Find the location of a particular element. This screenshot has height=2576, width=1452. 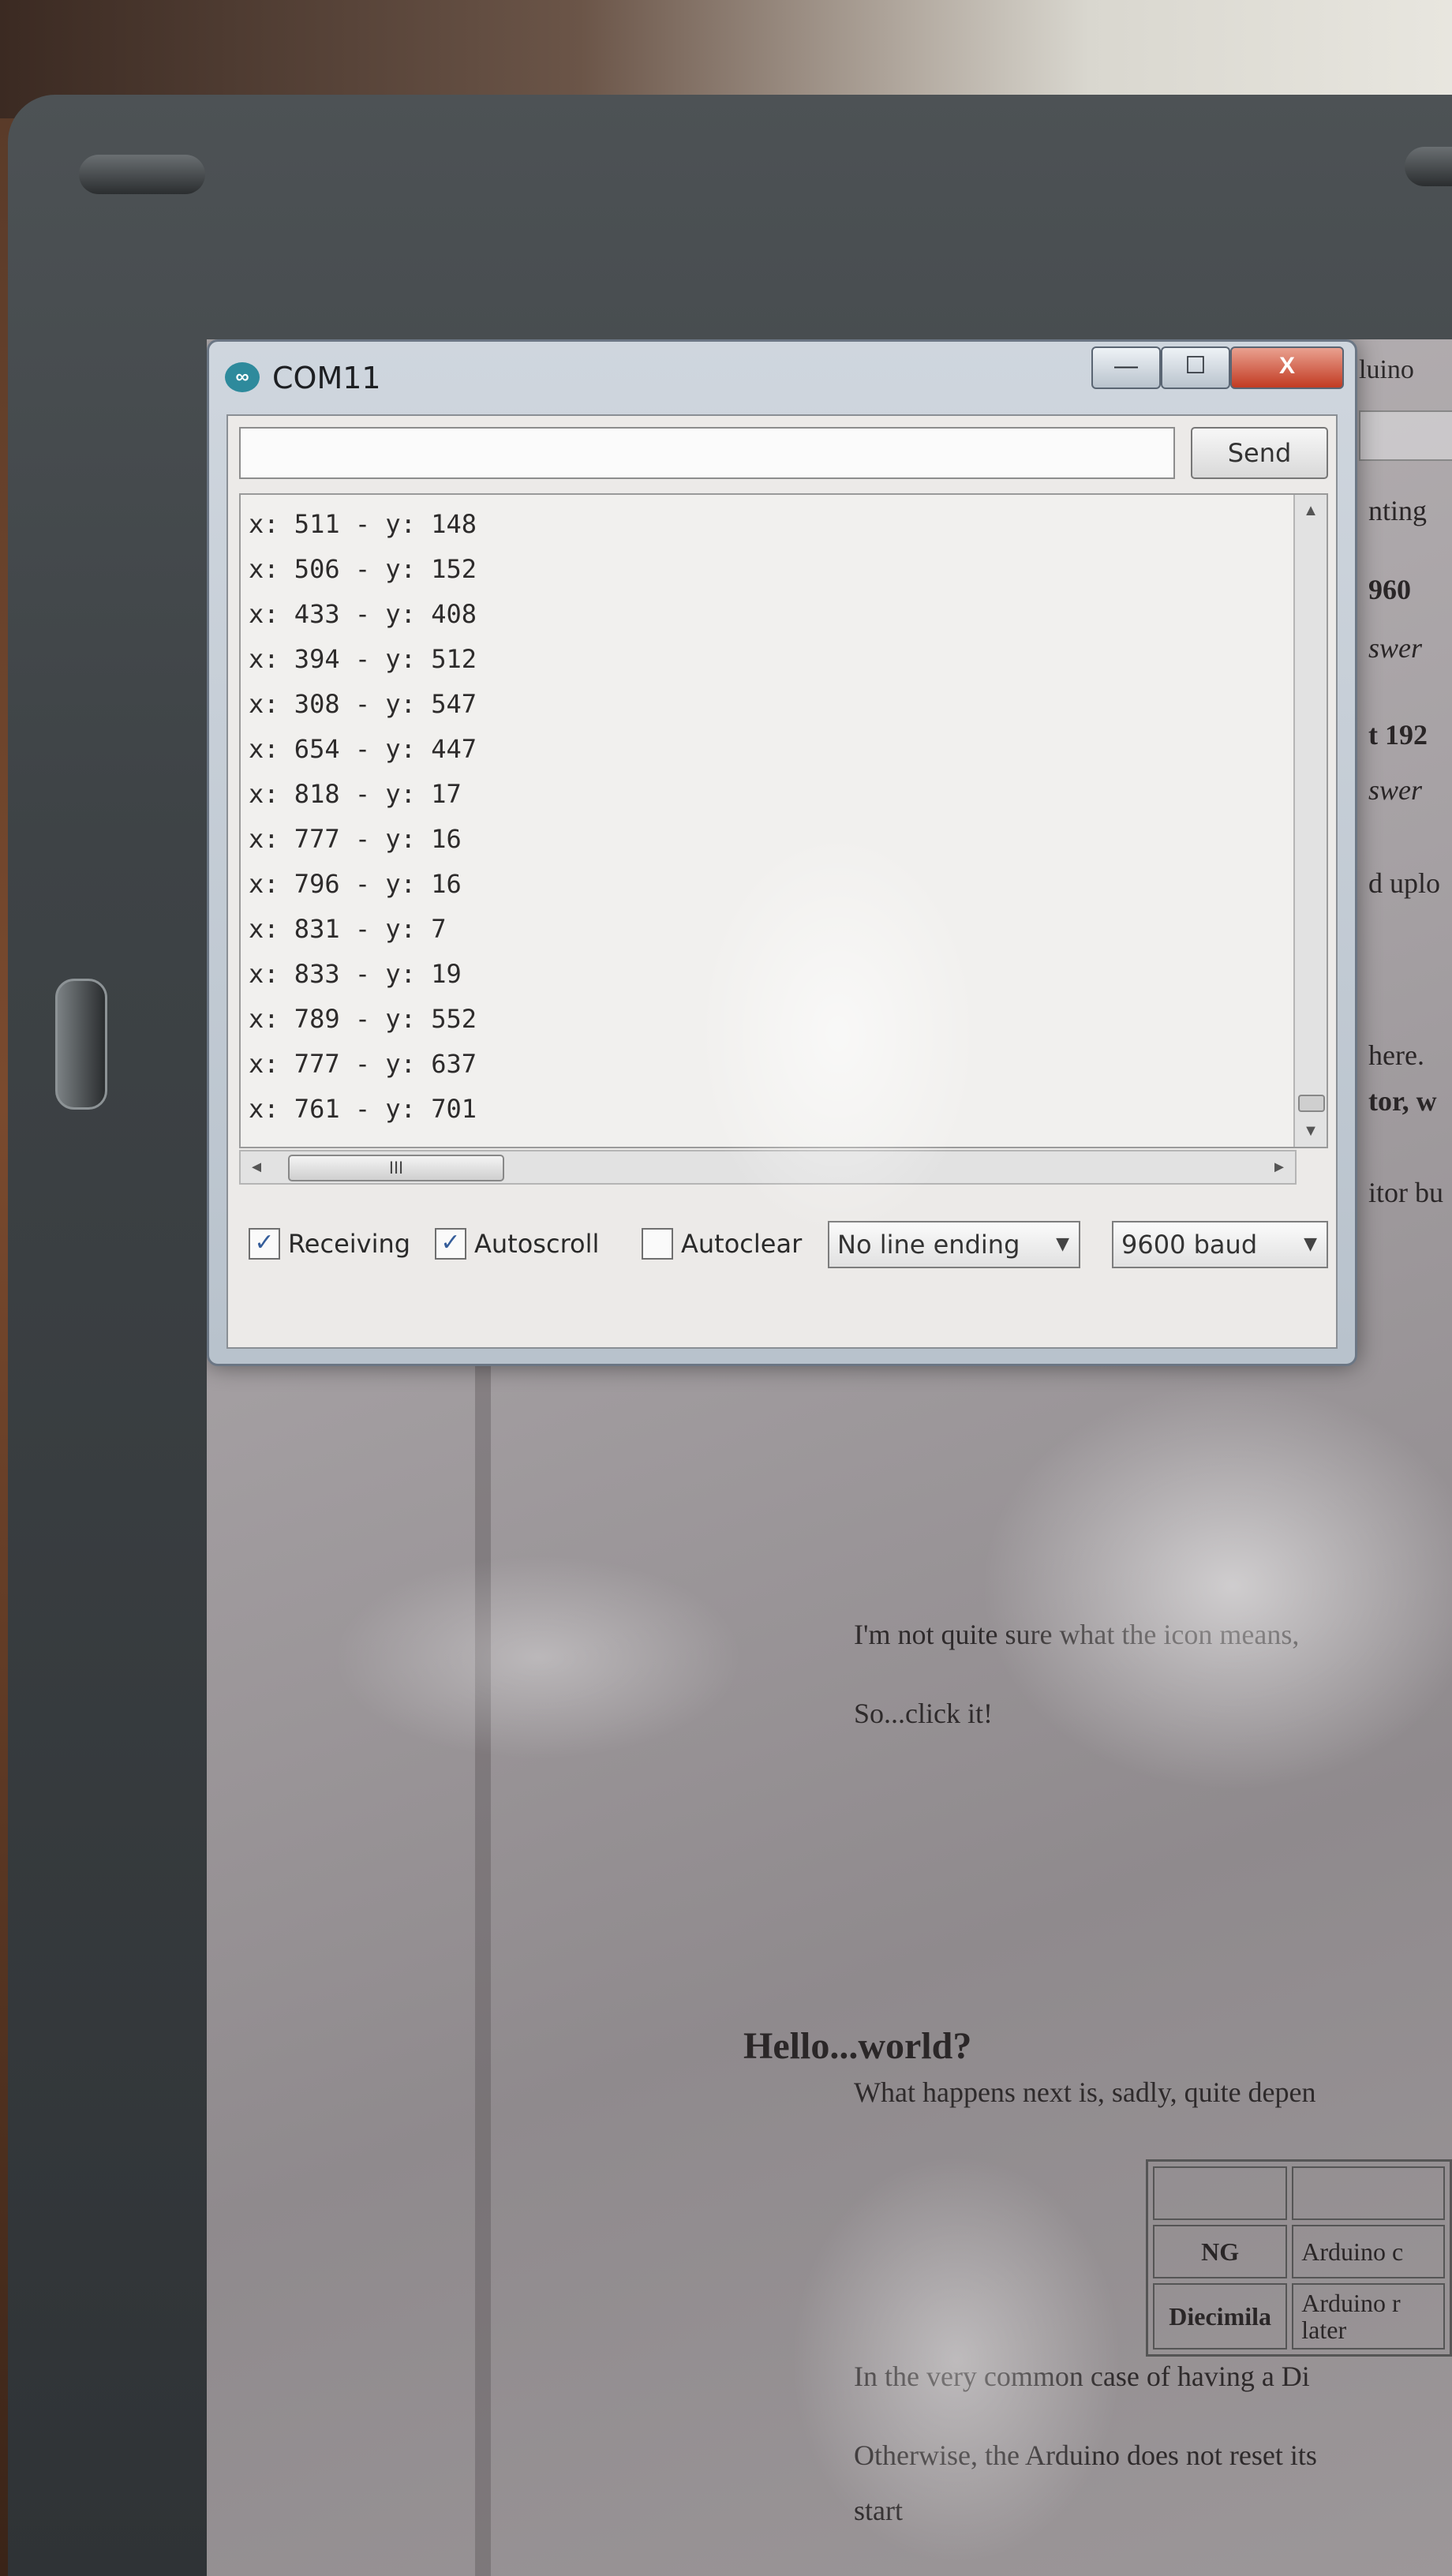

background-table: NG Arduino c Diecimila Arduino r later is located at coordinates (1299, 2258).